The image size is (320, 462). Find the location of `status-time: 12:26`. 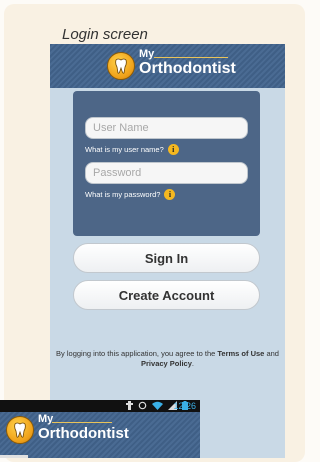

status-time: 12:26 is located at coordinates (184, 406).